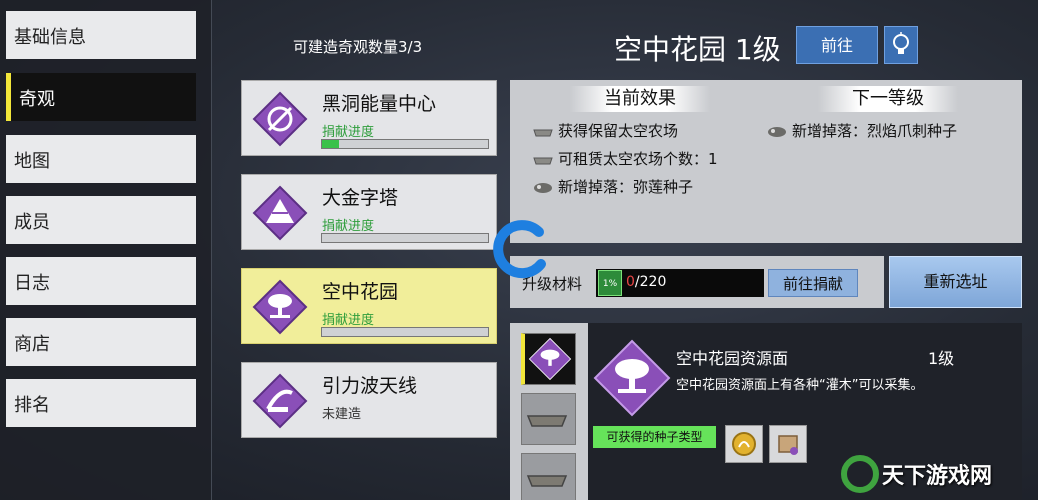  What do you see at coordinates (330, 144) in the screenshot?
I see `progress-fill` at bounding box center [330, 144].